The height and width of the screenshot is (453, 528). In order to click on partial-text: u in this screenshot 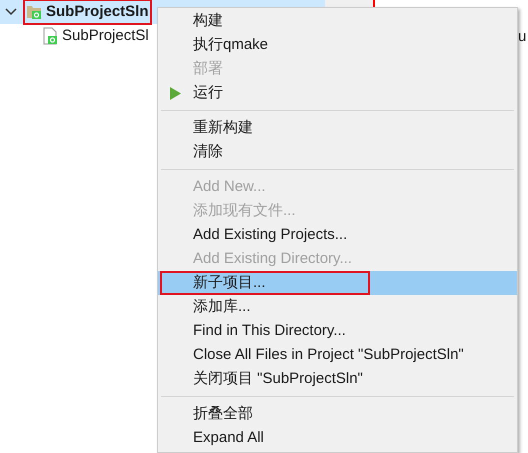, I will do `click(522, 37)`.